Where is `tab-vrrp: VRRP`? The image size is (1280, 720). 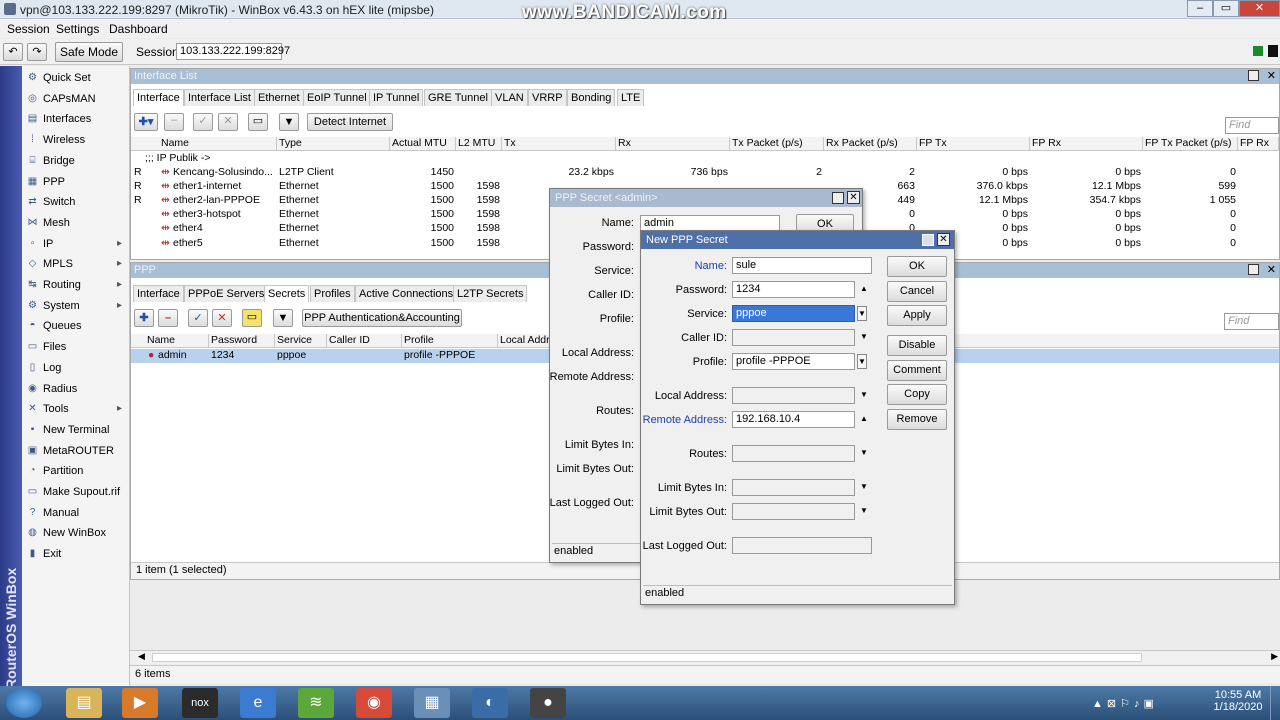
tab-vrrp: VRRP is located at coordinates (547, 97).